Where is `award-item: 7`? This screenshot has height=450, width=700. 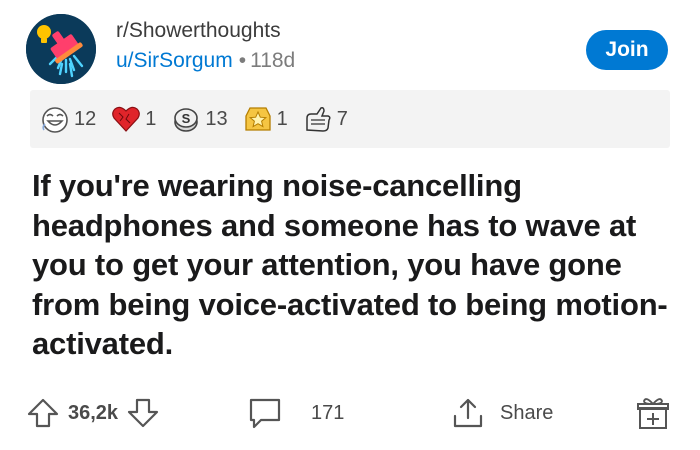 award-item: 7 is located at coordinates (325, 119).